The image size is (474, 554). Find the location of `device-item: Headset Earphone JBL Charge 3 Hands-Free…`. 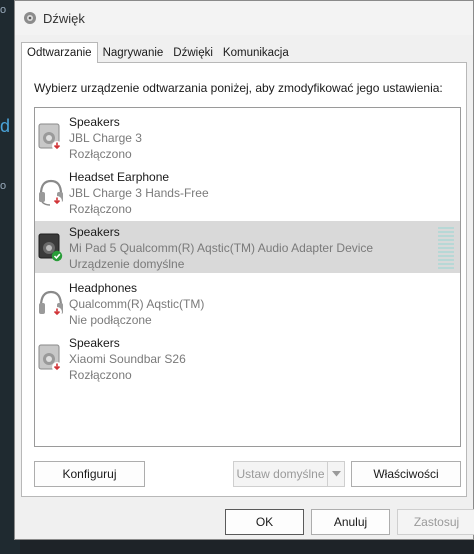

device-item: Headset Earphone JBL Charge 3 Hands-Free… is located at coordinates (247, 192).